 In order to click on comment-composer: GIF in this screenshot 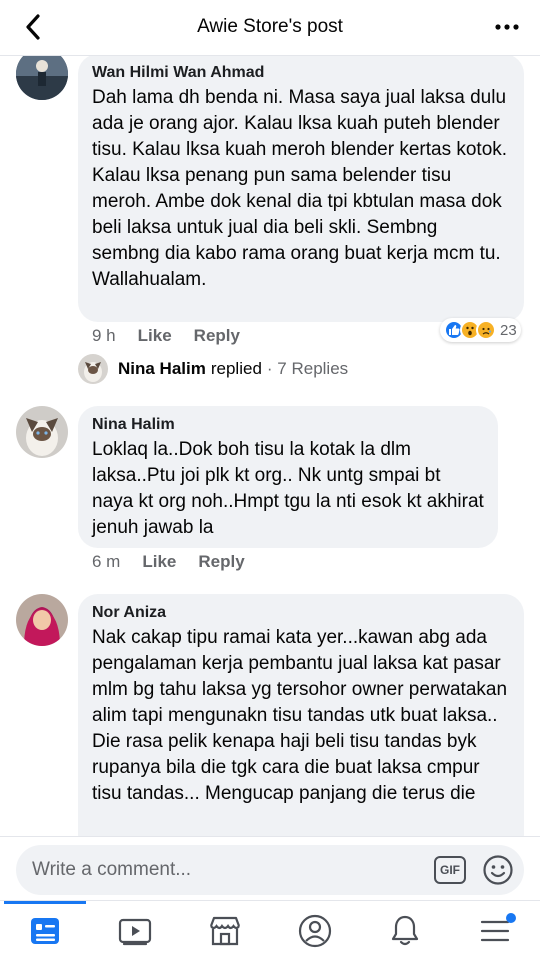, I will do `click(270, 866)`.